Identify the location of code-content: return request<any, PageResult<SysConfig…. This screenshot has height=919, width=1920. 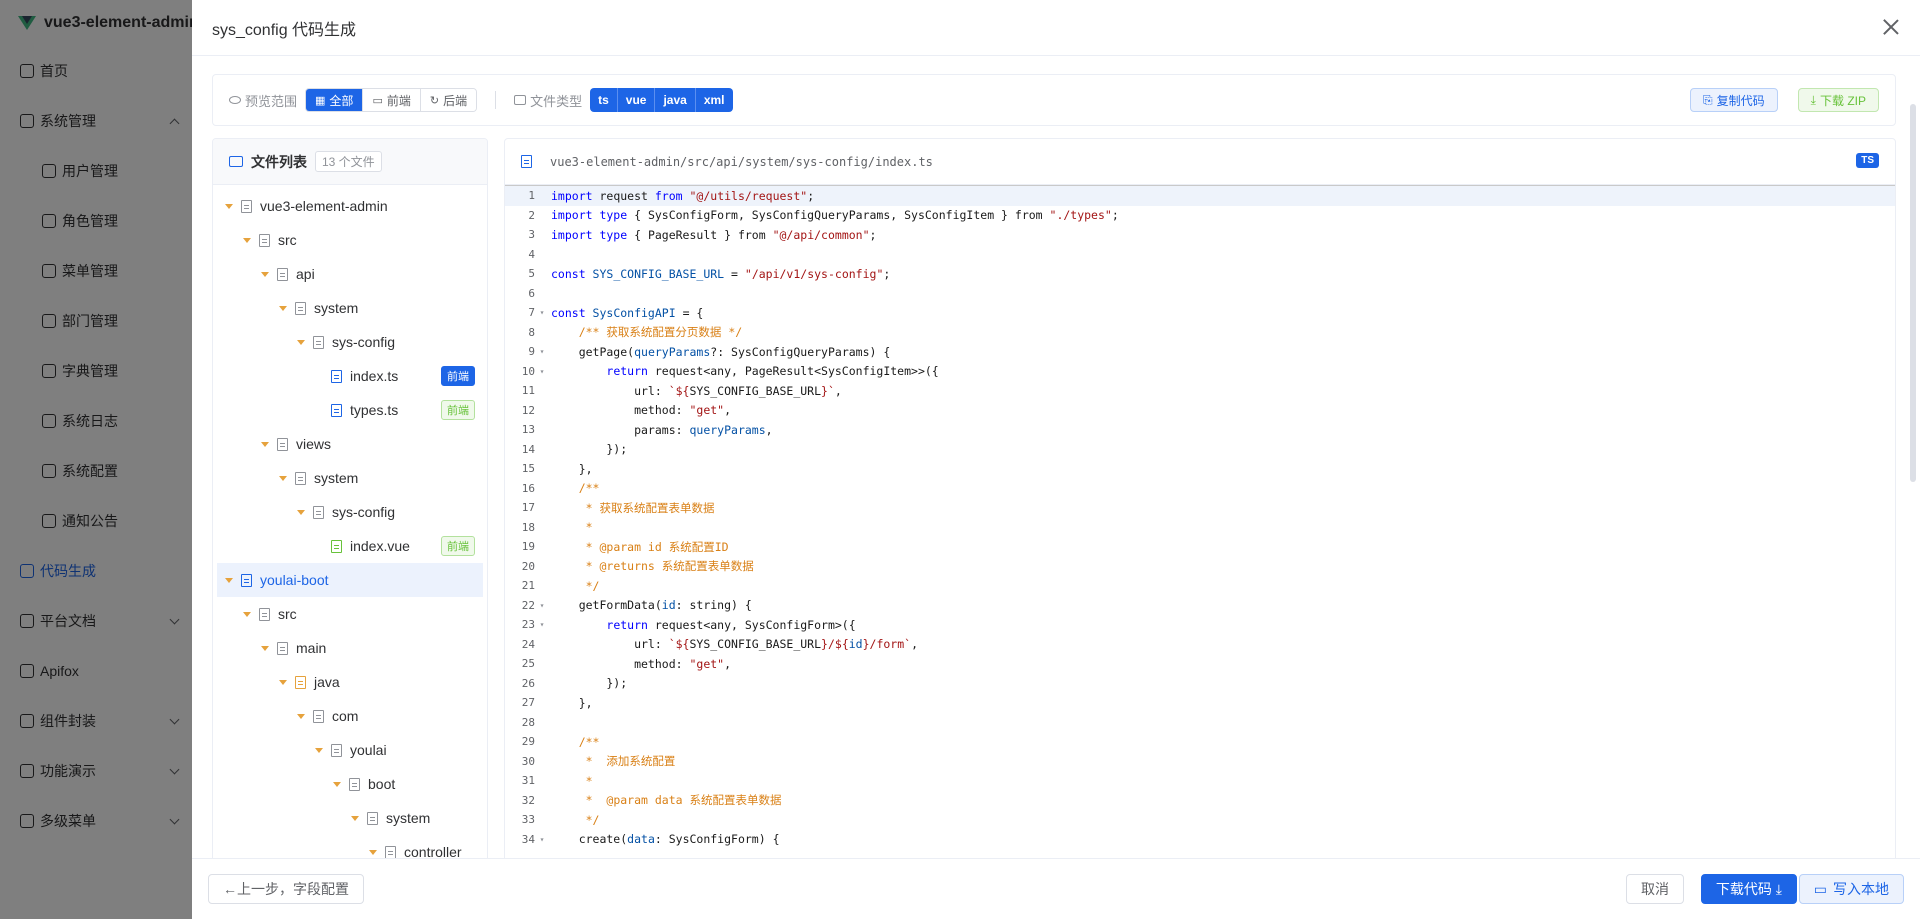
(743, 371).